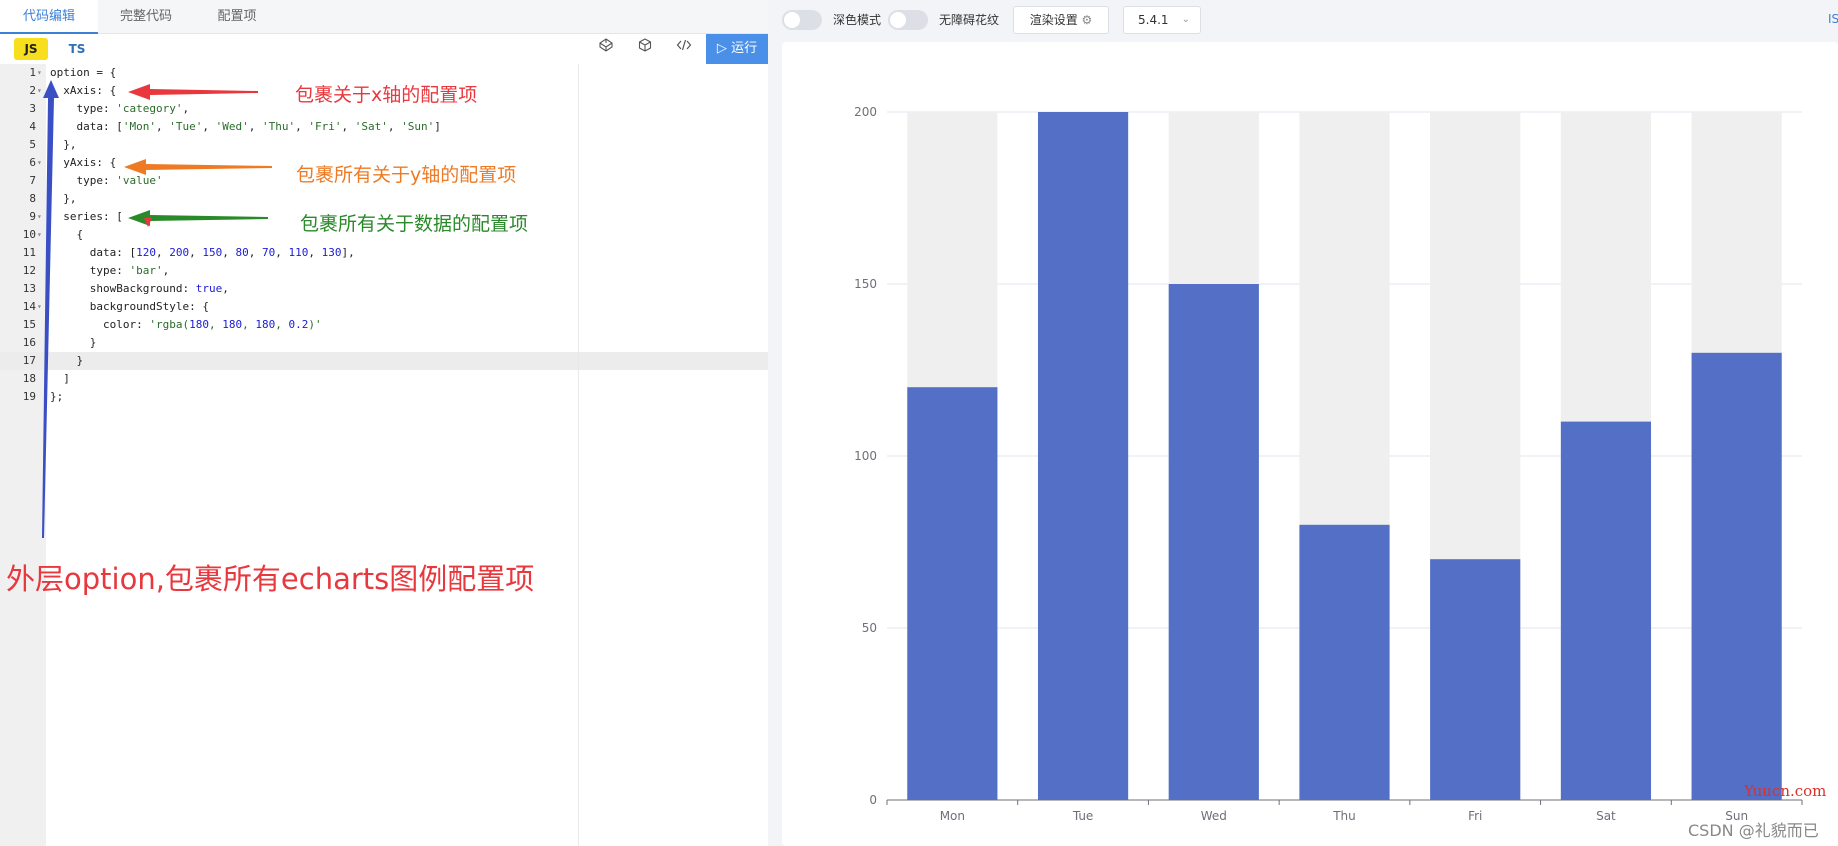  What do you see at coordinates (857, 20) in the screenshot?
I see `dark-mode-label: 深色模式` at bounding box center [857, 20].